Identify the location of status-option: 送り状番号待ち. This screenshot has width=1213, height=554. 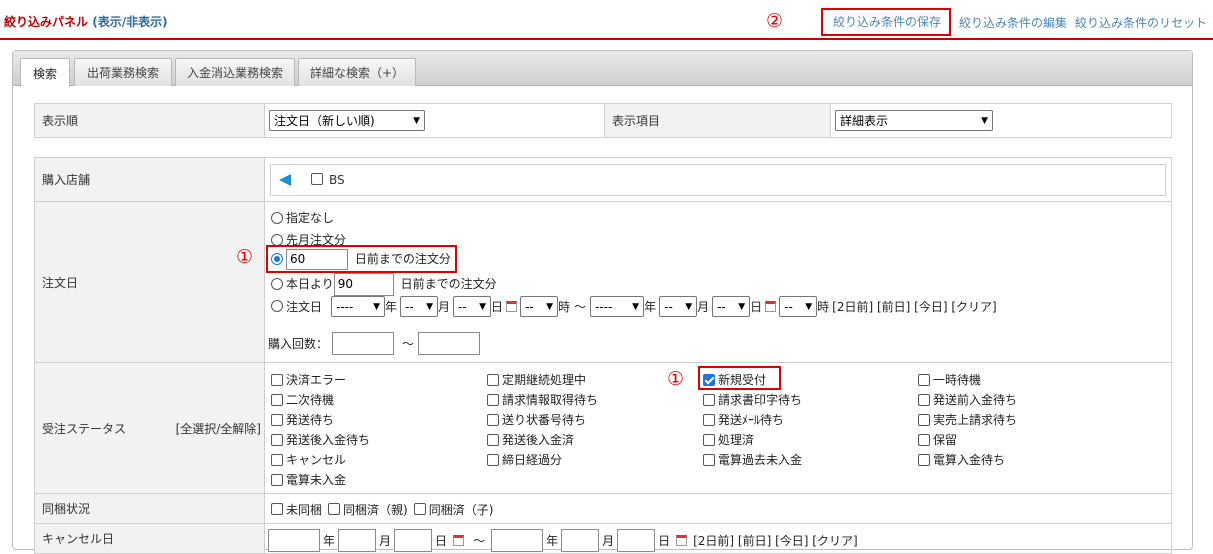
(536, 419).